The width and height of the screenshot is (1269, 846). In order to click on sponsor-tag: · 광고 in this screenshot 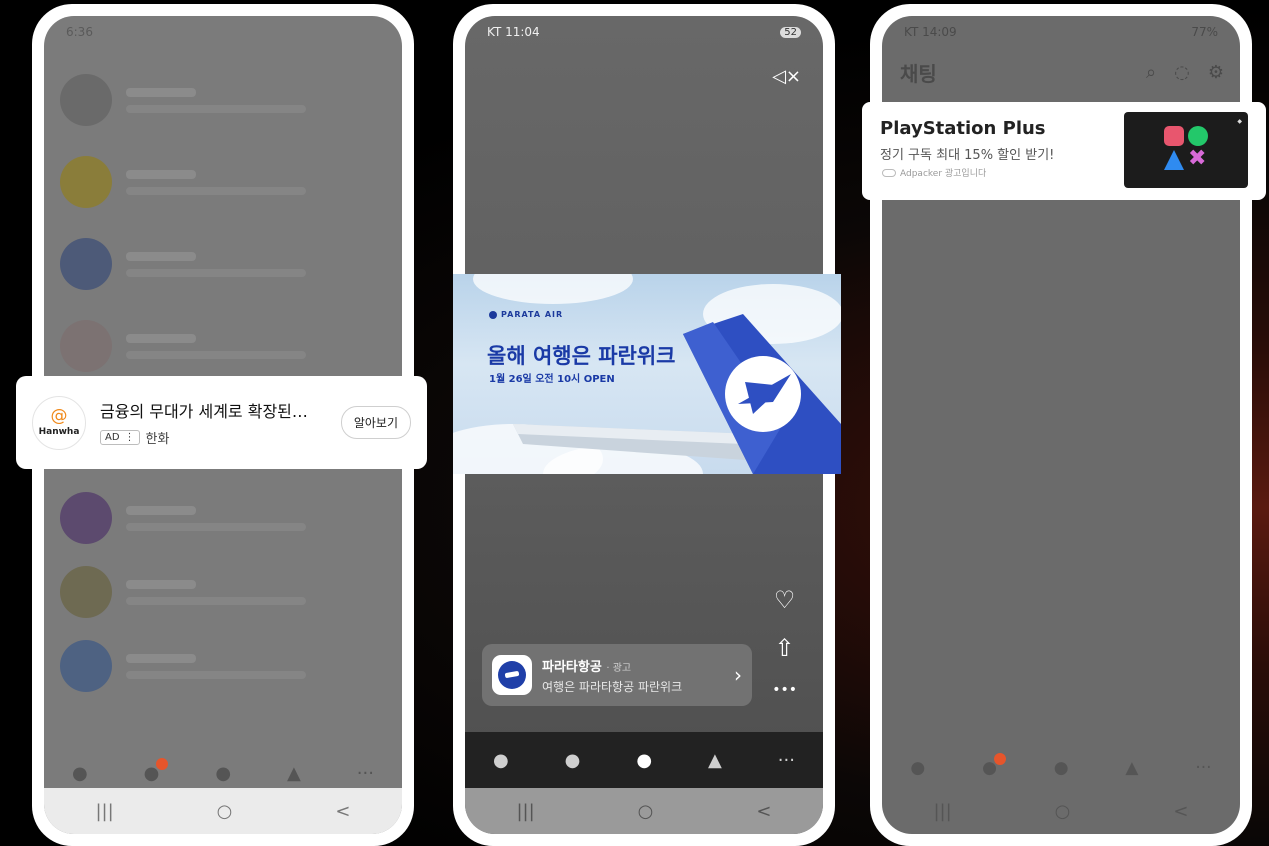, I will do `click(619, 668)`.